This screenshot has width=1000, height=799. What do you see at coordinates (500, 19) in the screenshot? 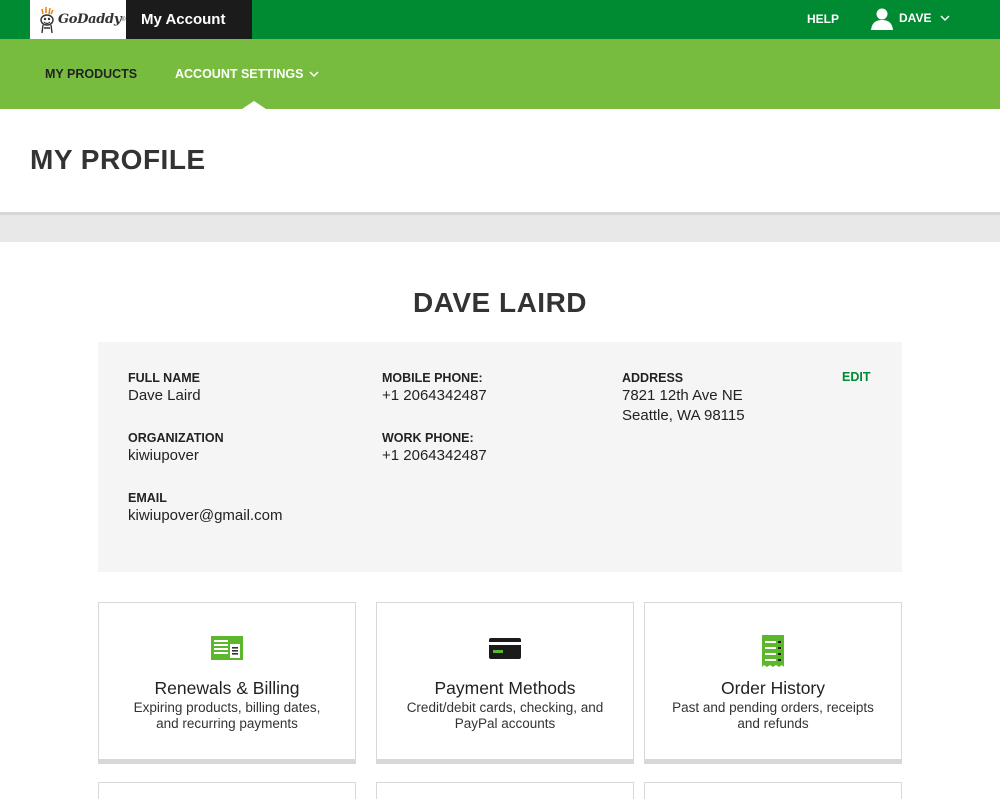
I see `top-bar: GoDaddy ® My Account HELP DAVE` at bounding box center [500, 19].